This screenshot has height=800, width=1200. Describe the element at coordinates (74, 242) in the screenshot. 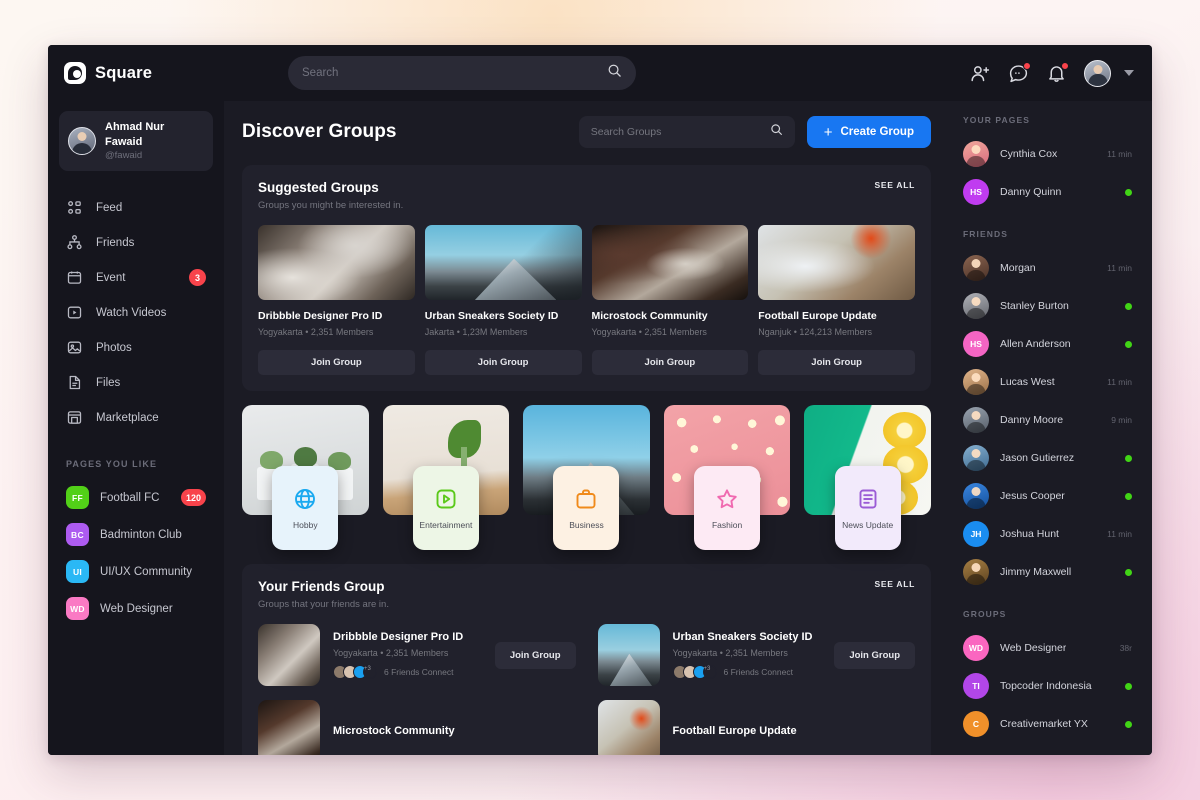

I see `network-icon` at that location.